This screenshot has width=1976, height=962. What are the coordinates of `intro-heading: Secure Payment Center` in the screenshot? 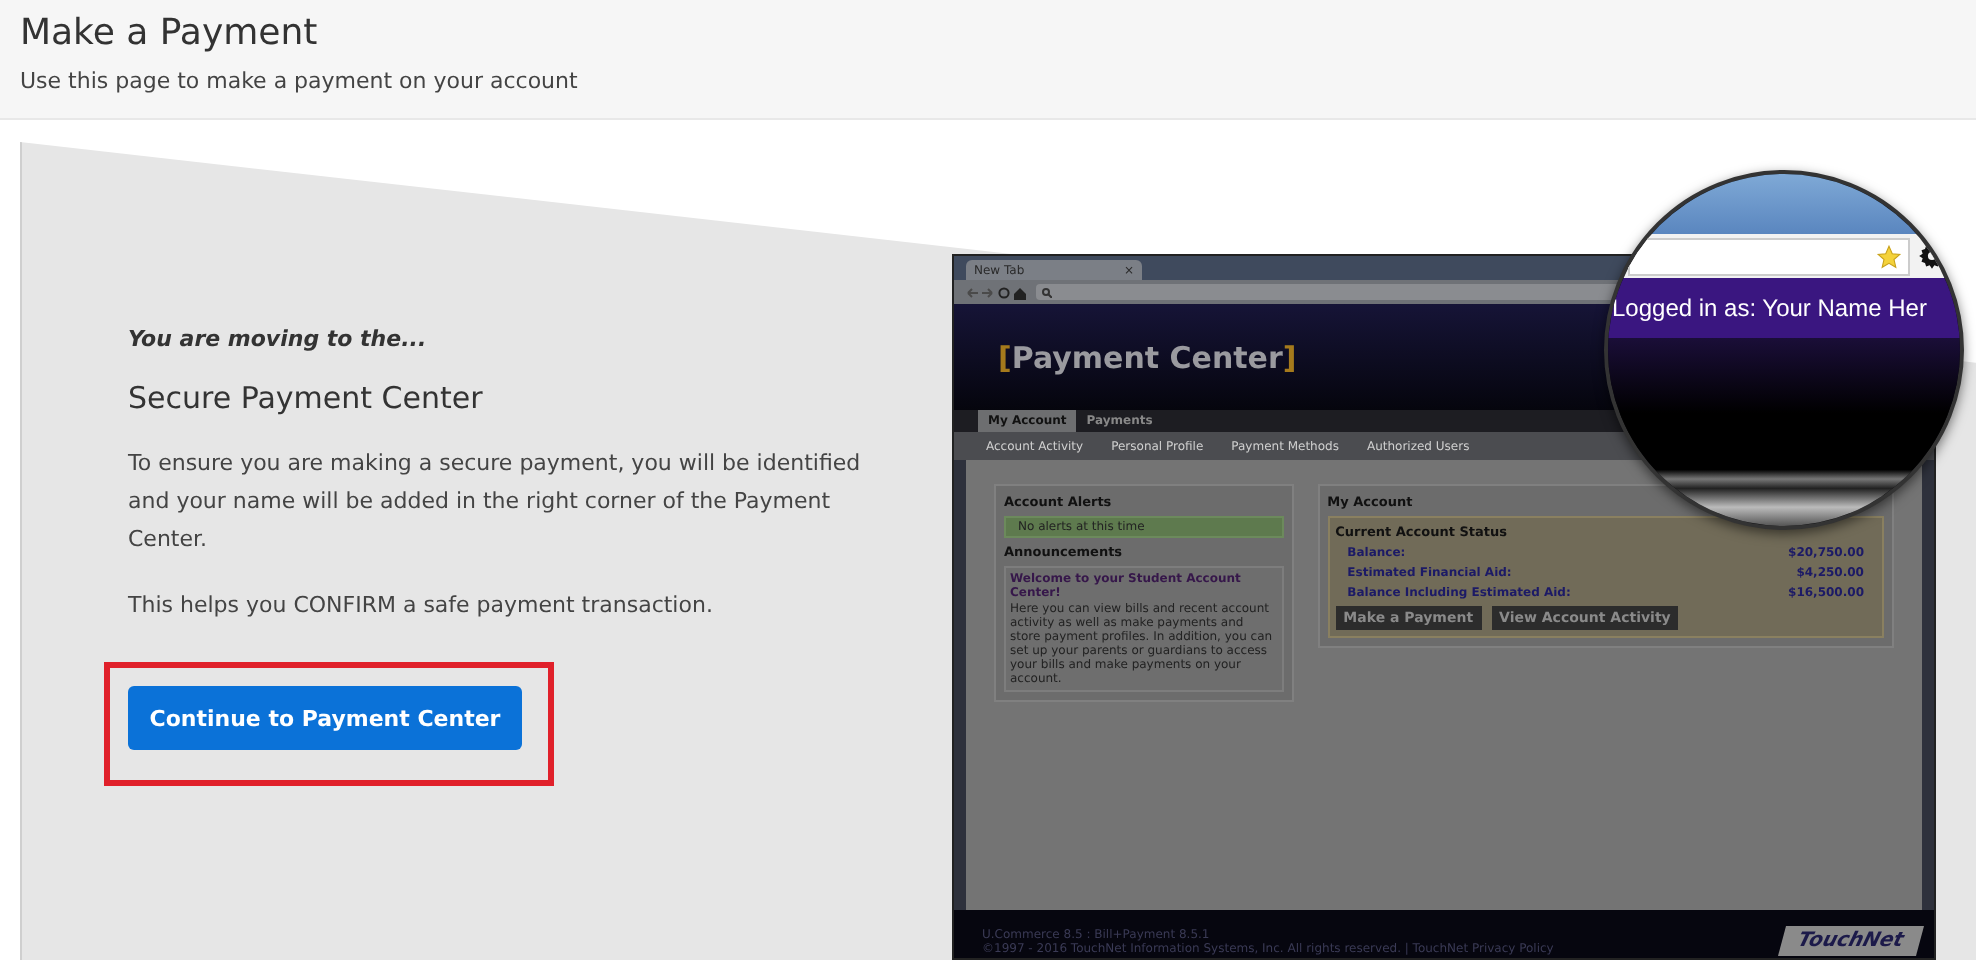 It's located at (306, 398).